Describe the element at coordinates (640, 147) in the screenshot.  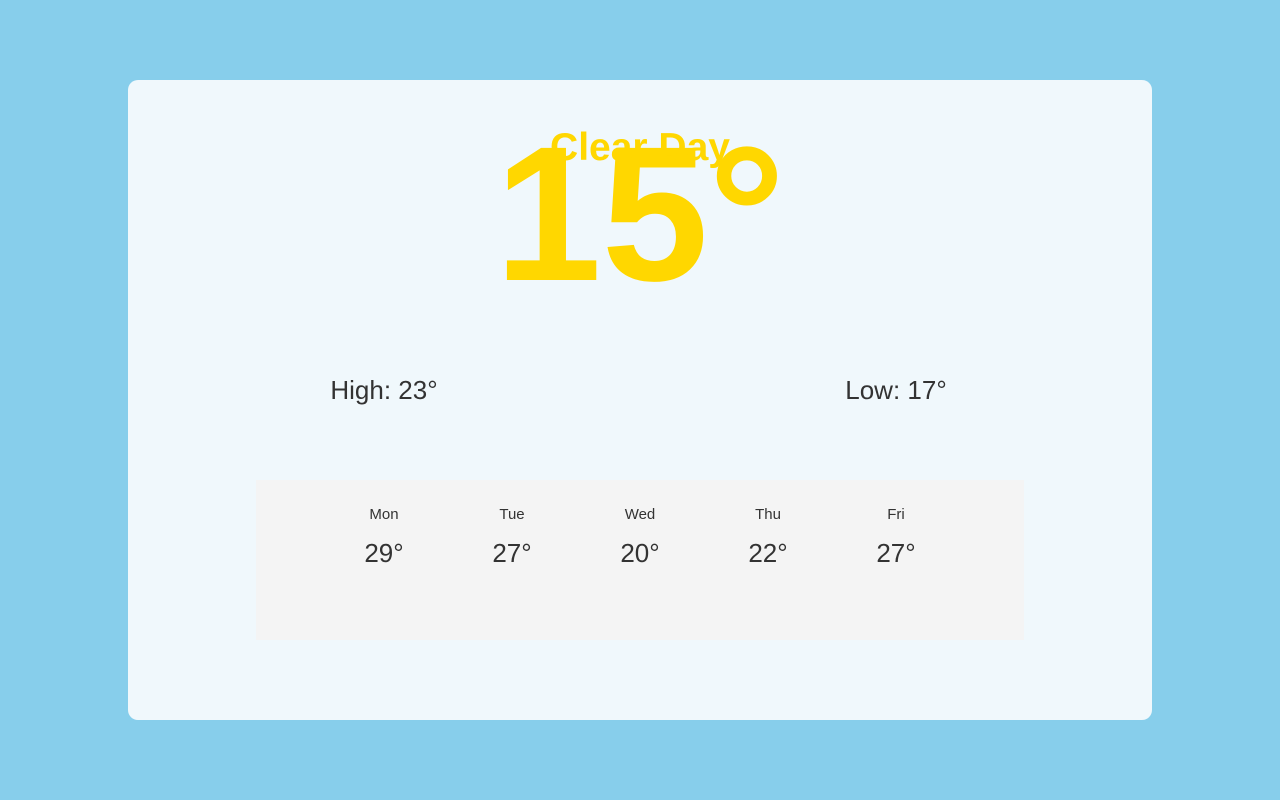
I see `weather-condition: Clear Day` at that location.